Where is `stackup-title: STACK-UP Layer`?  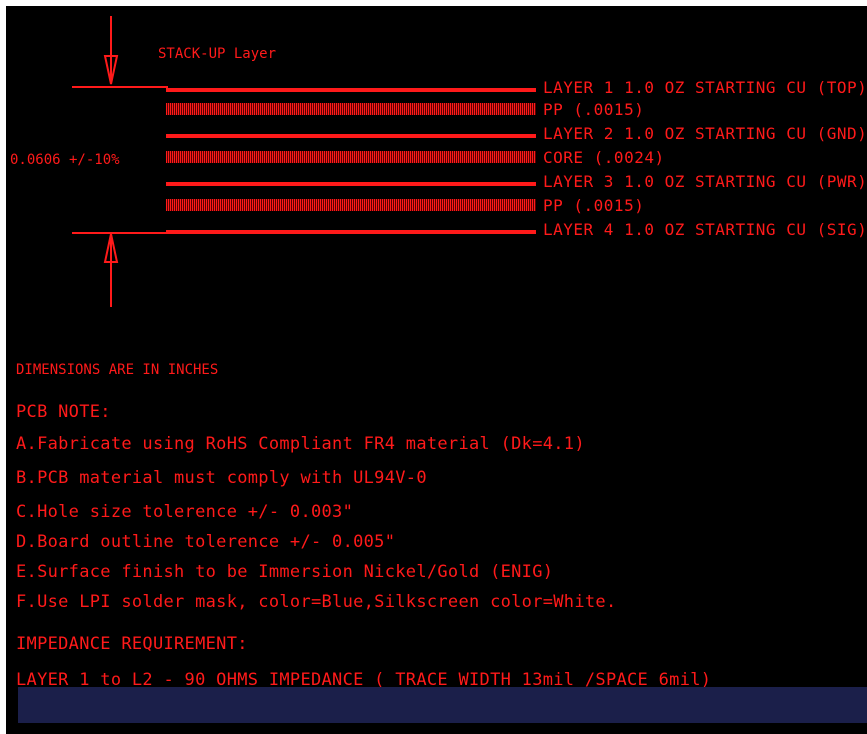 stackup-title: STACK-UP Layer is located at coordinates (217, 54).